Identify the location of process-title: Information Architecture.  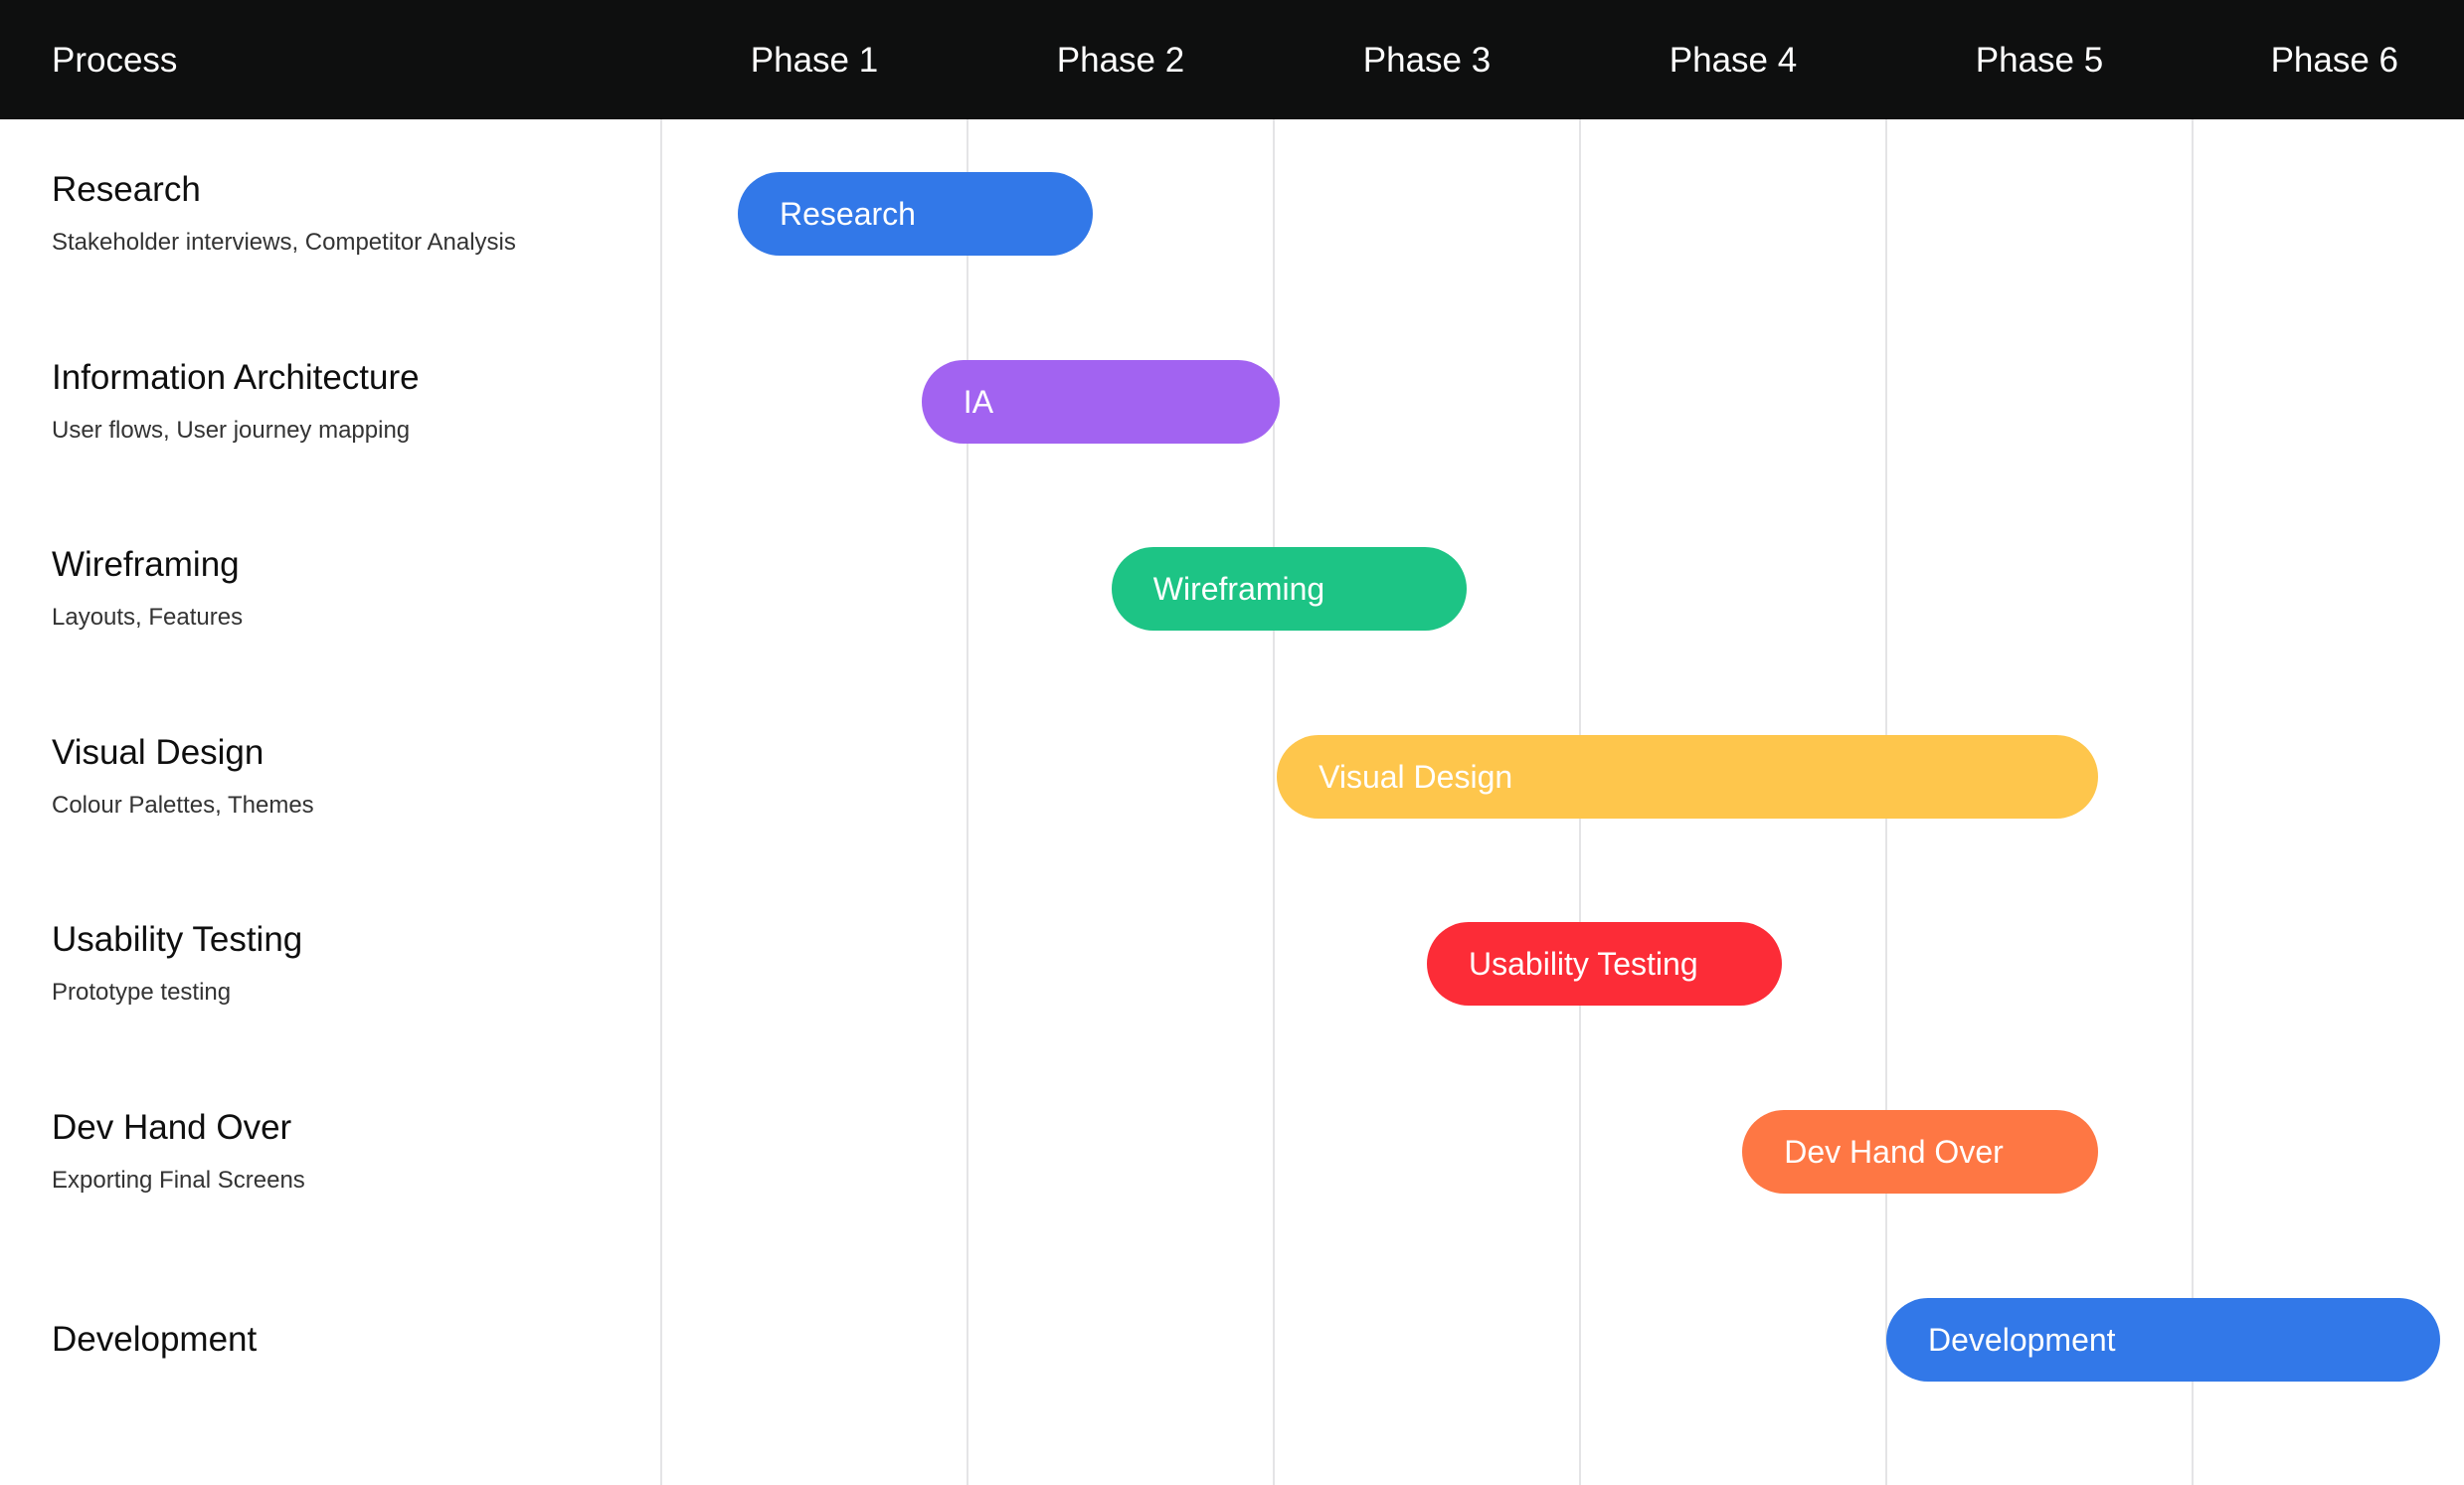
(236, 377).